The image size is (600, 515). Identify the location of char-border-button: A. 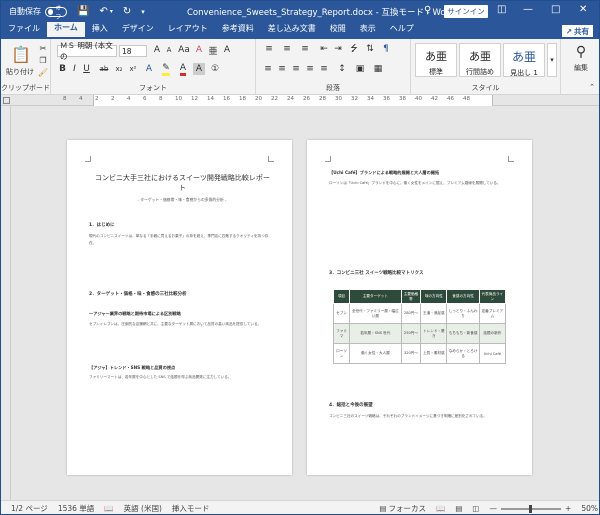
(227, 50).